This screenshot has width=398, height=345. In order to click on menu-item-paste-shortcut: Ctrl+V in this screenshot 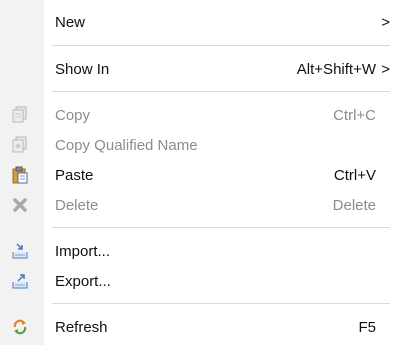, I will do `click(354, 175)`.